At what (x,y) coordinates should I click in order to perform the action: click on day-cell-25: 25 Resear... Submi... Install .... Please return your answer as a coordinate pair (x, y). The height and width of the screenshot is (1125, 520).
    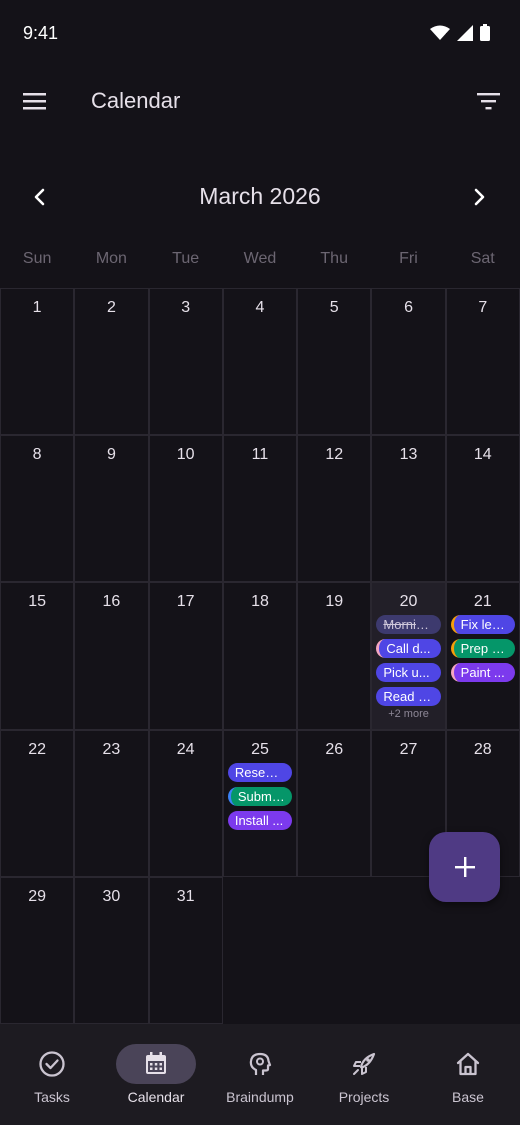
    Looking at the image, I should click on (260, 803).